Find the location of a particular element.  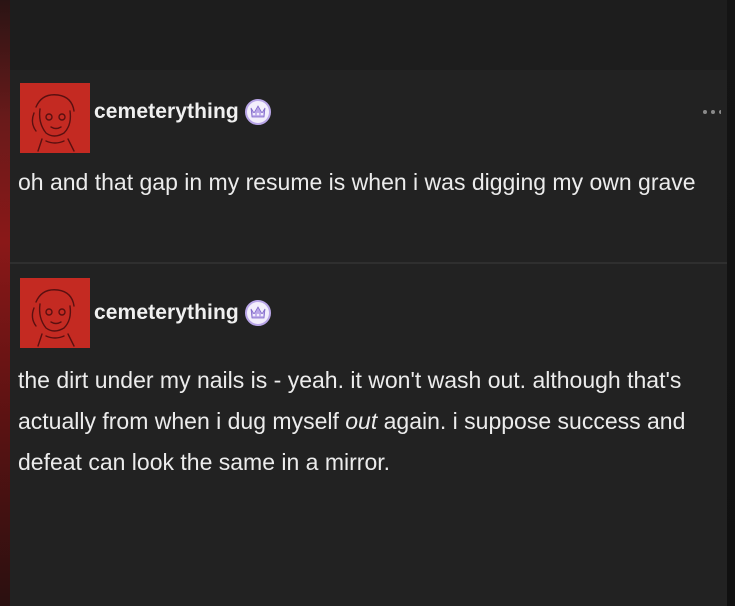

right-edge is located at coordinates (731, 303).